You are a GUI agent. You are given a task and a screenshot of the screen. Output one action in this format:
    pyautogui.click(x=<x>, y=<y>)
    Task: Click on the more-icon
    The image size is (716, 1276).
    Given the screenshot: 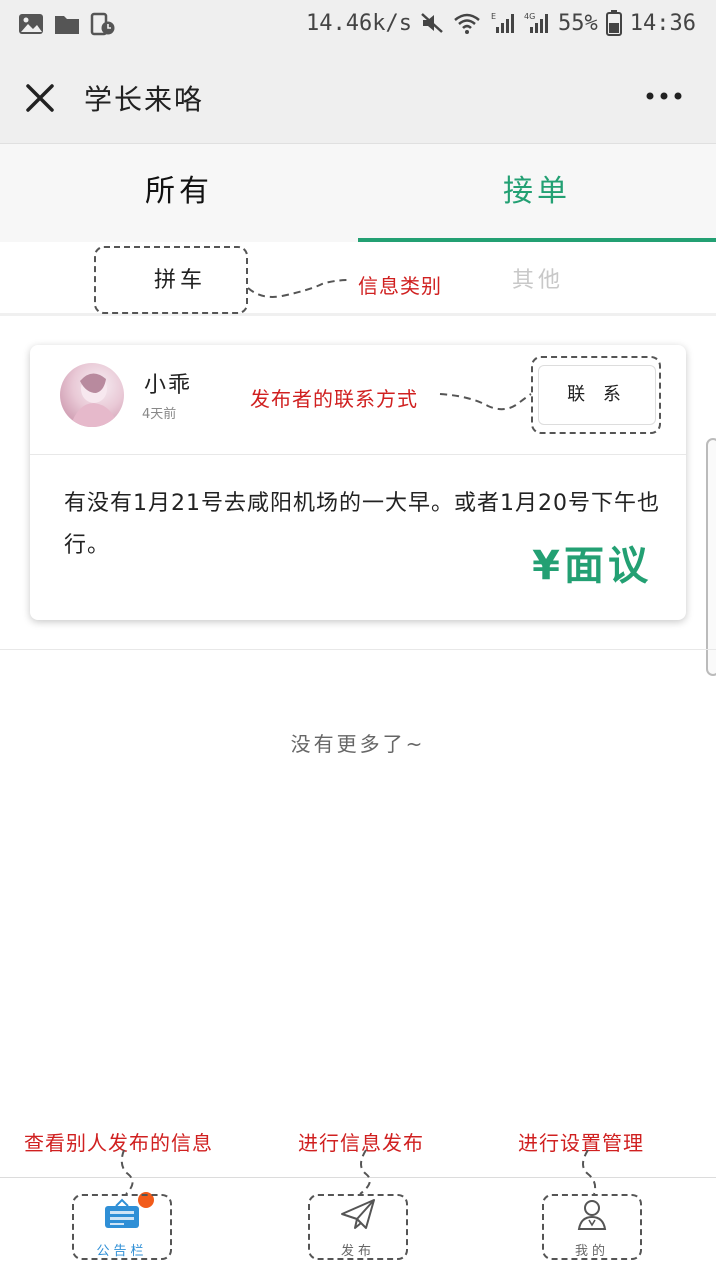 What is the action you would take?
    pyautogui.click(x=664, y=96)
    